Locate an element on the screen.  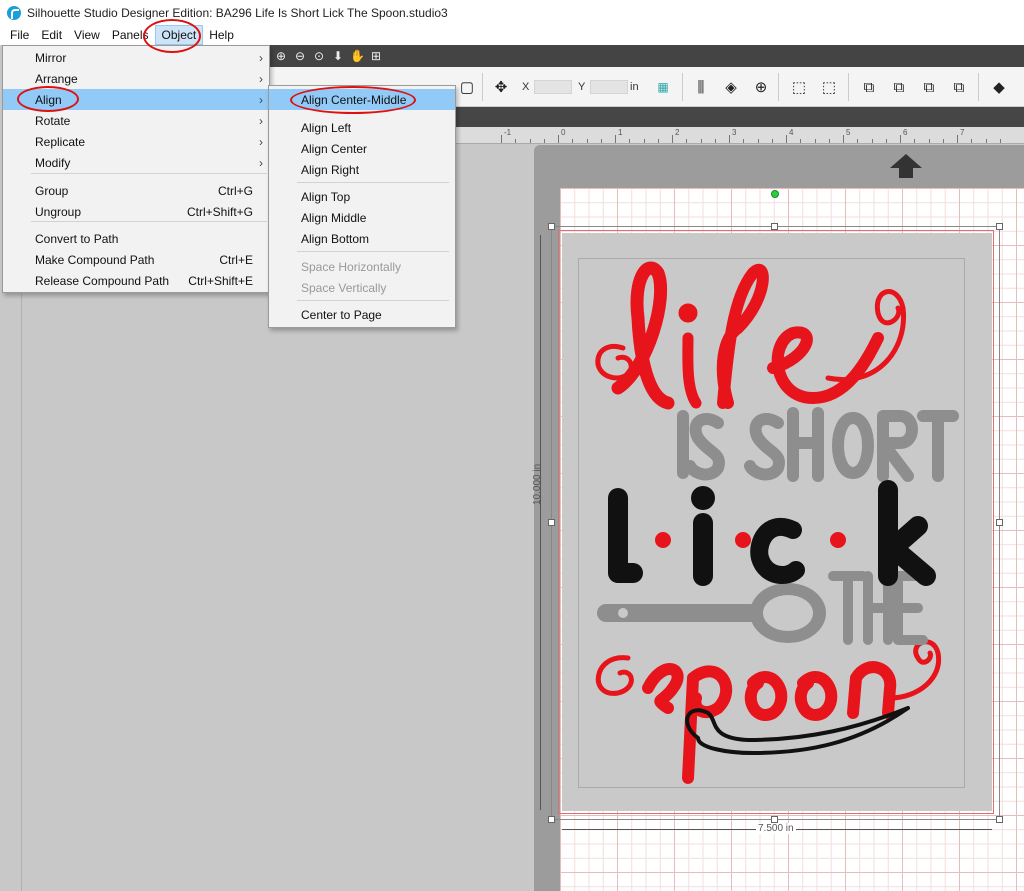
object-menu-item: Ungroup Ctrl+Shift+G is located at coordinates (136, 211).